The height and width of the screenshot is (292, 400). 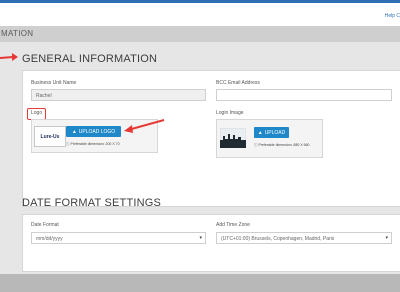 I want to click on upload-login-image-button: ▲ UPLOAD, so click(x=271, y=132).